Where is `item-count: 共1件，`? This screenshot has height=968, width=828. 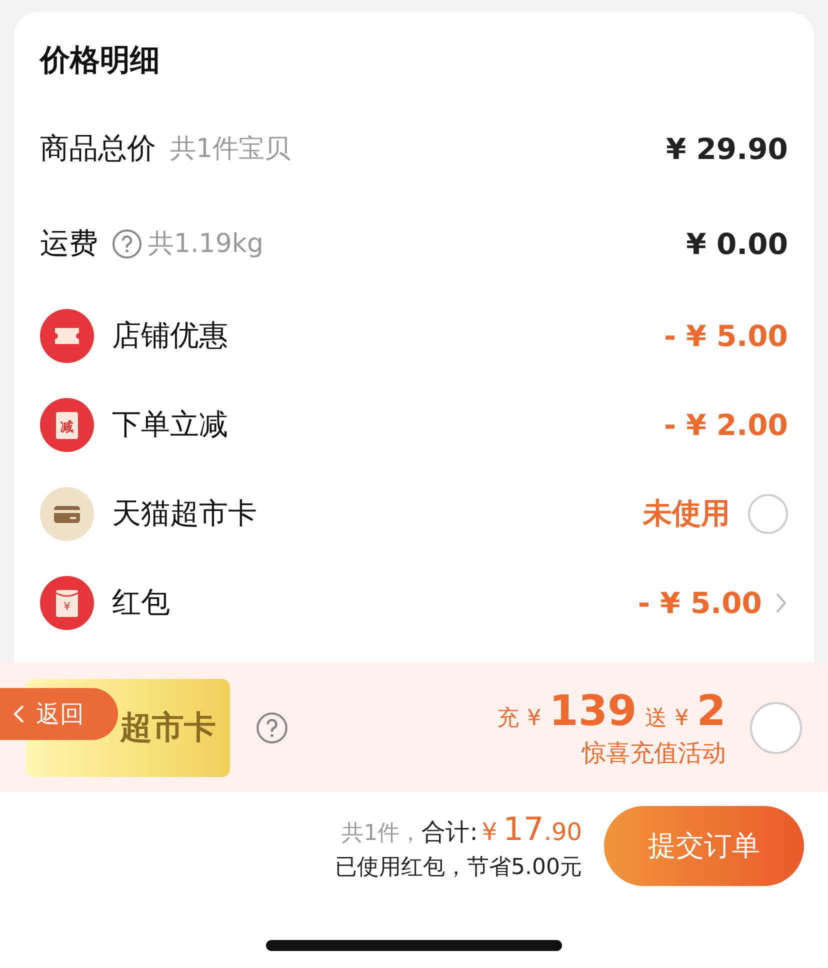 item-count: 共1件， is located at coordinates (382, 834).